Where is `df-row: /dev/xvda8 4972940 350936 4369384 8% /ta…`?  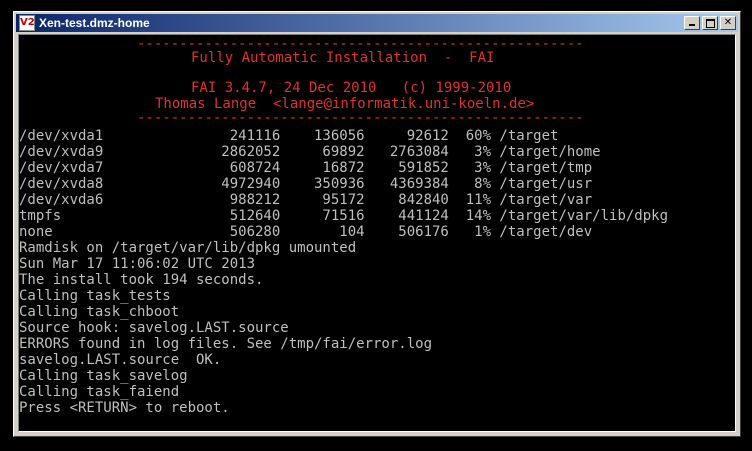 df-row: /dev/xvda8 4972940 350936 4369384 8% /ta… is located at coordinates (306, 184).